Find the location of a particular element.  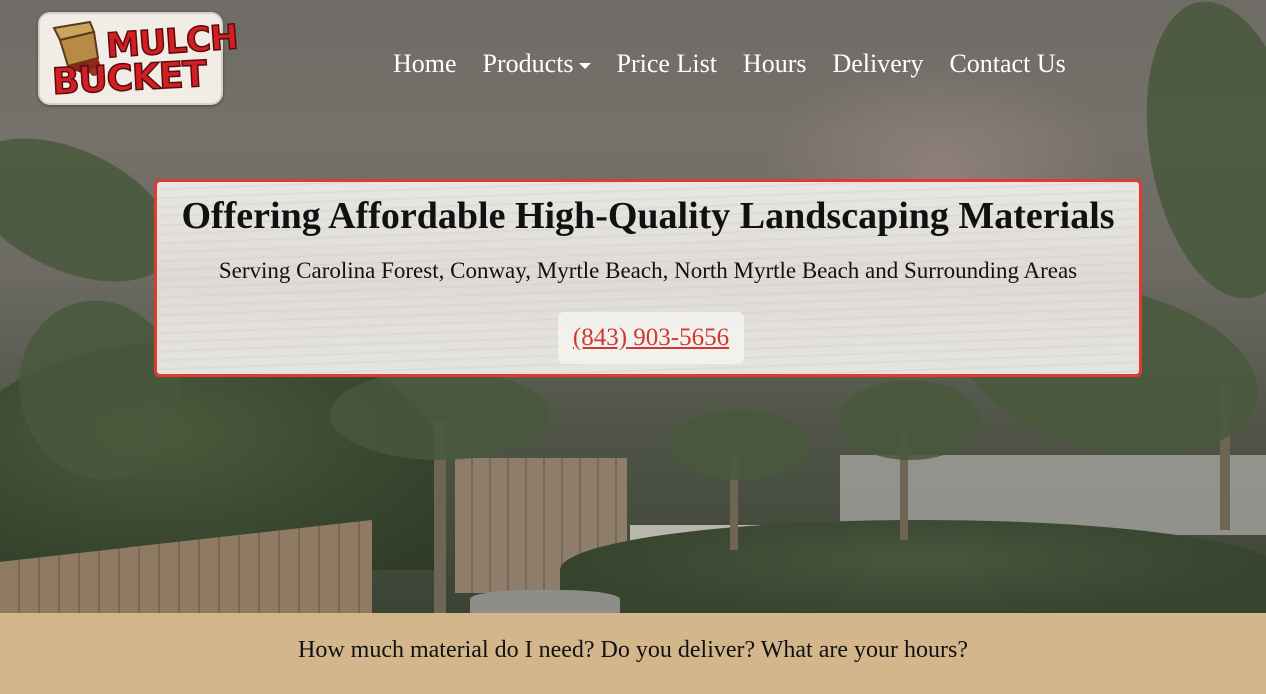

site-logo: MULCH BUCKET is located at coordinates (139, 58).